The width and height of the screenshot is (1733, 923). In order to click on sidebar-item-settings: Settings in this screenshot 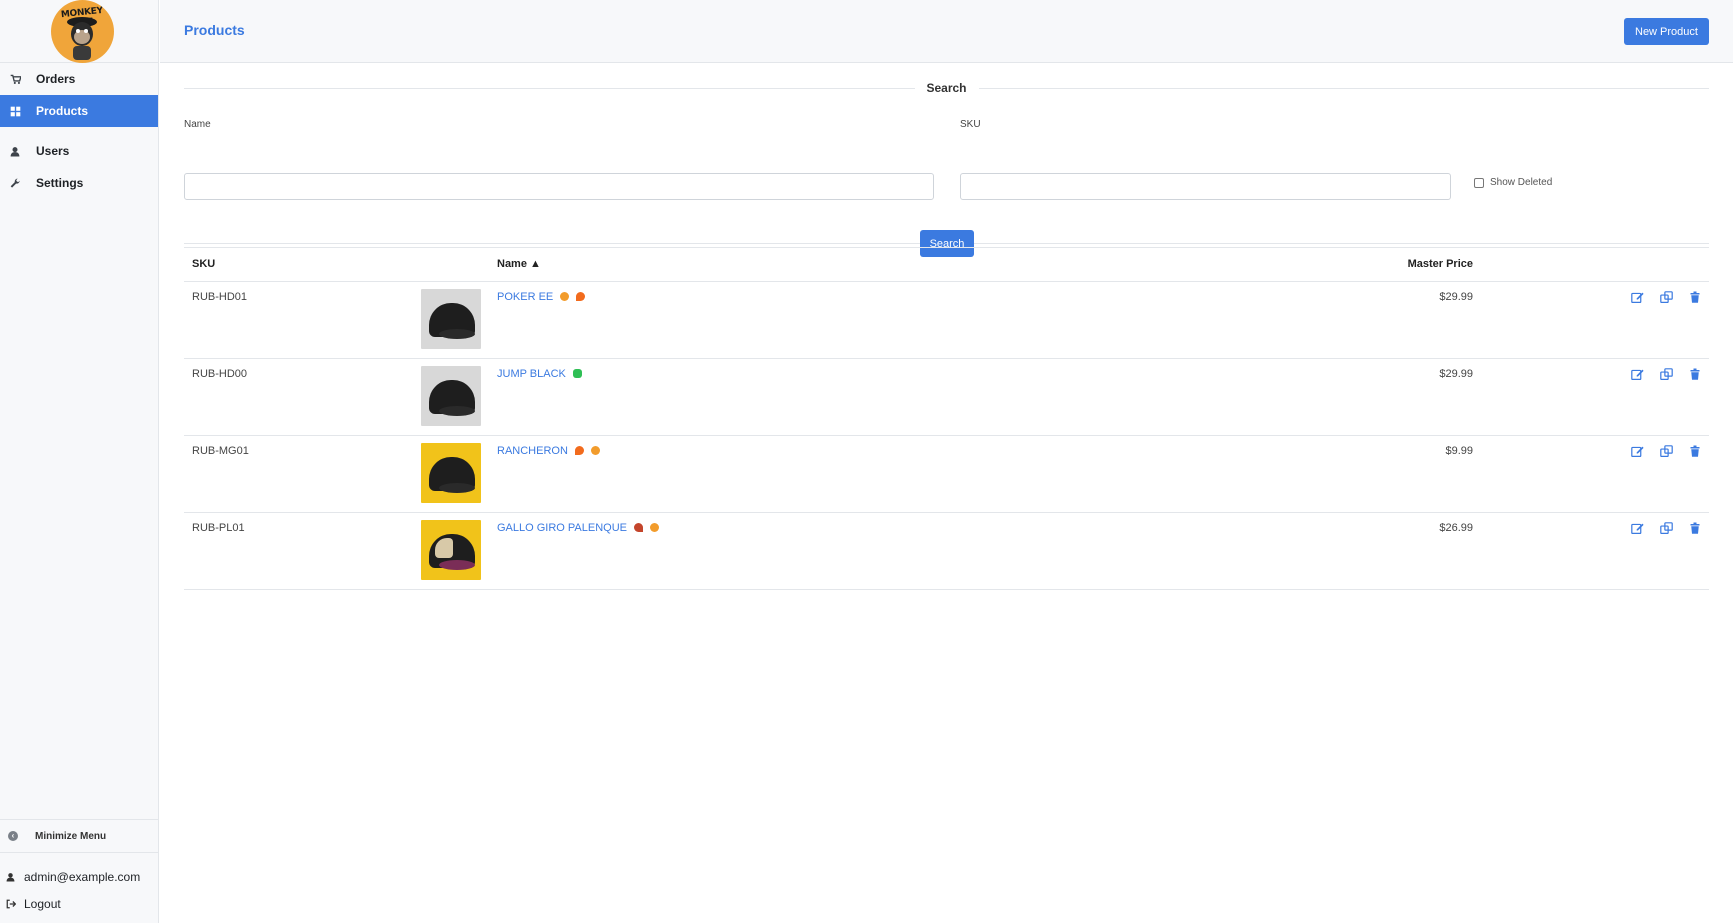, I will do `click(79, 183)`.